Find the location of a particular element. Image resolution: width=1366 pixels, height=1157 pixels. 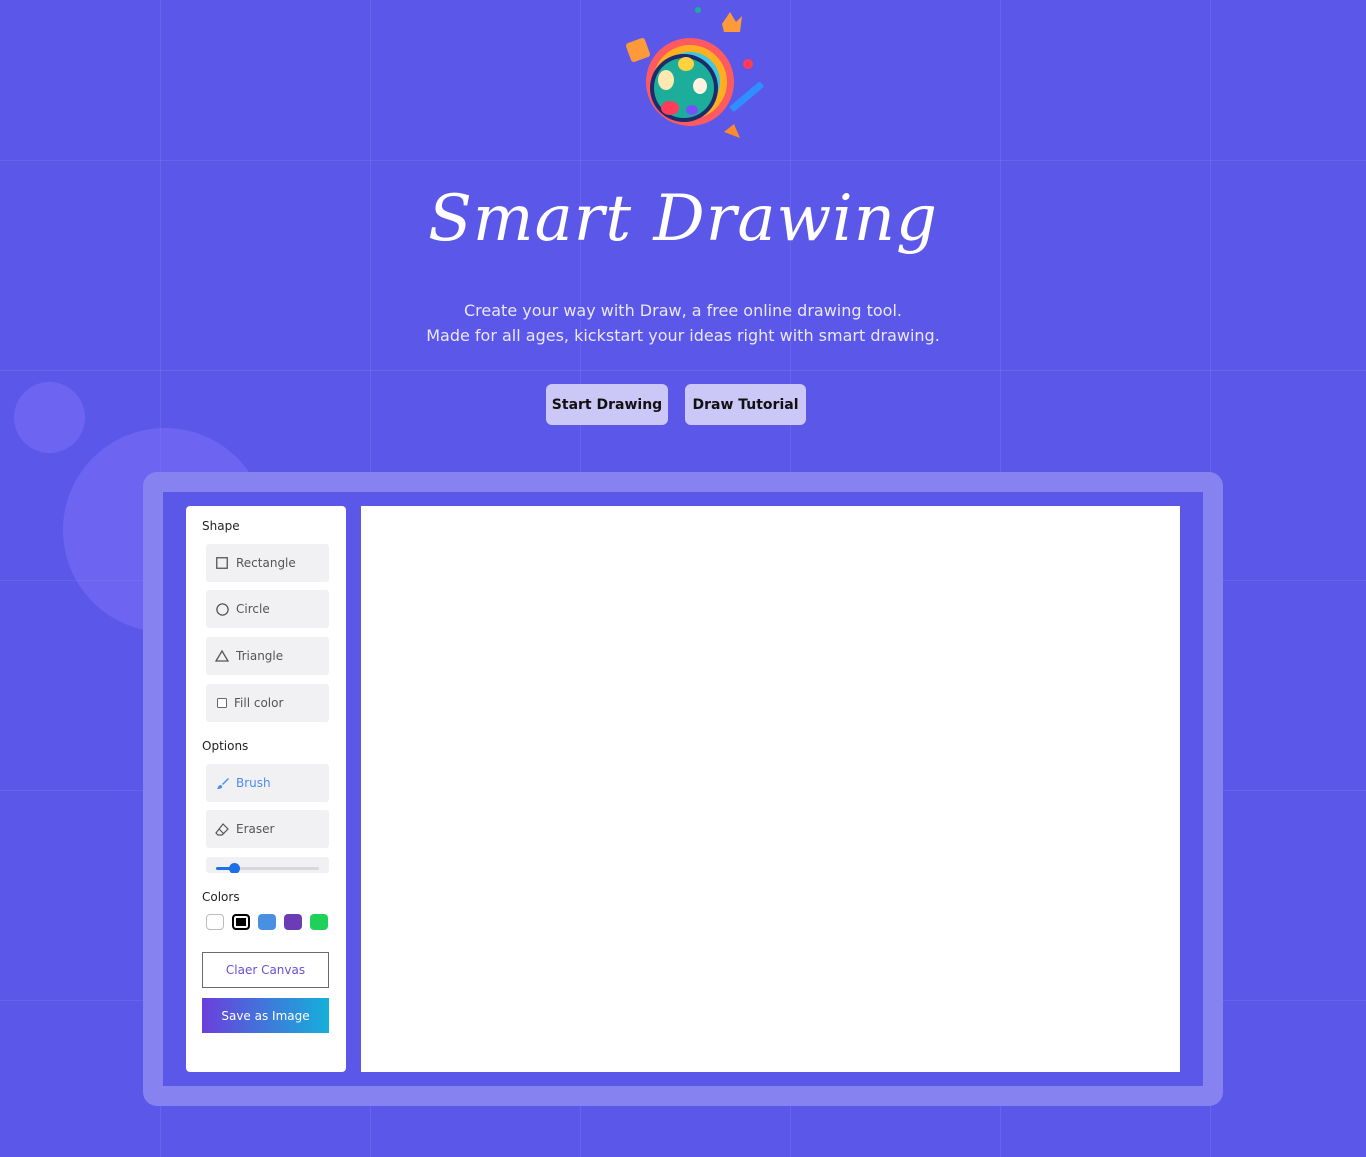

fill-color-label: Fill color is located at coordinates (259, 703).